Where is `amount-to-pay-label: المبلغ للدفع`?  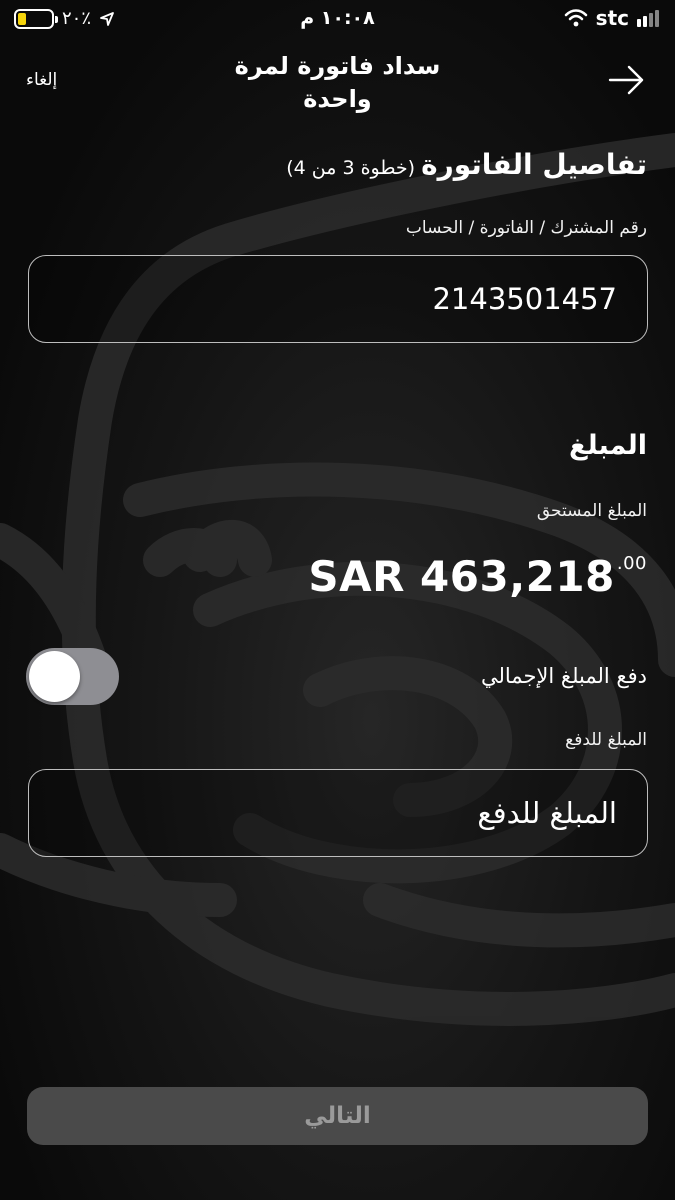
amount-to-pay-label: المبلغ للدفع is located at coordinates (606, 740).